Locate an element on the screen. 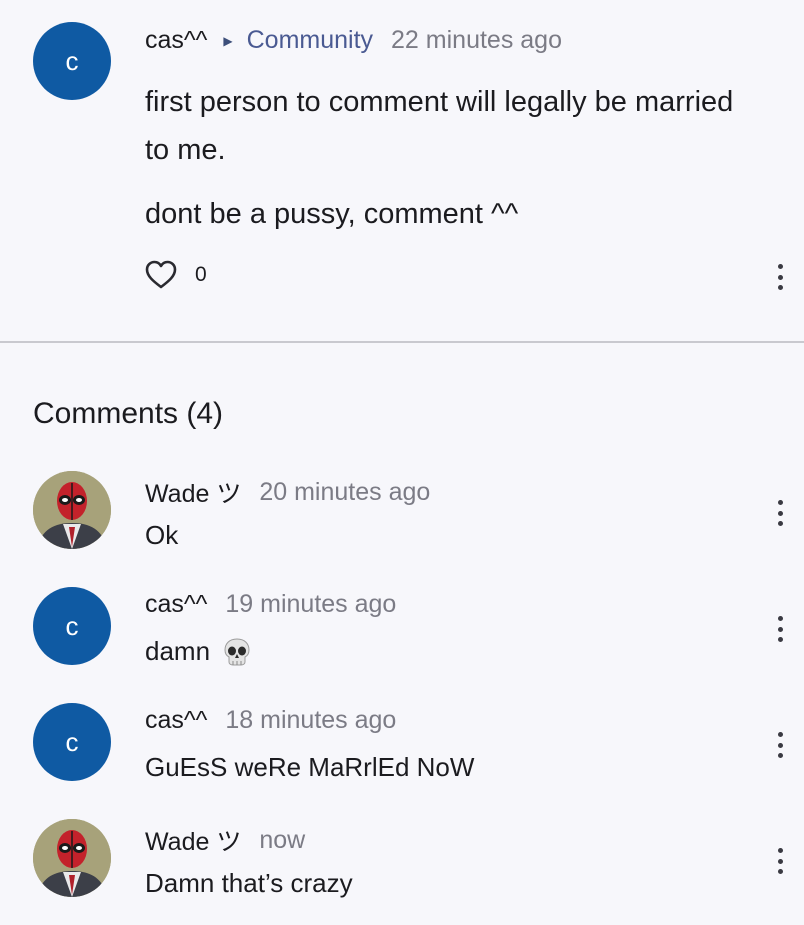 The width and height of the screenshot is (804, 925). comment-text: damn is located at coordinates (178, 651).